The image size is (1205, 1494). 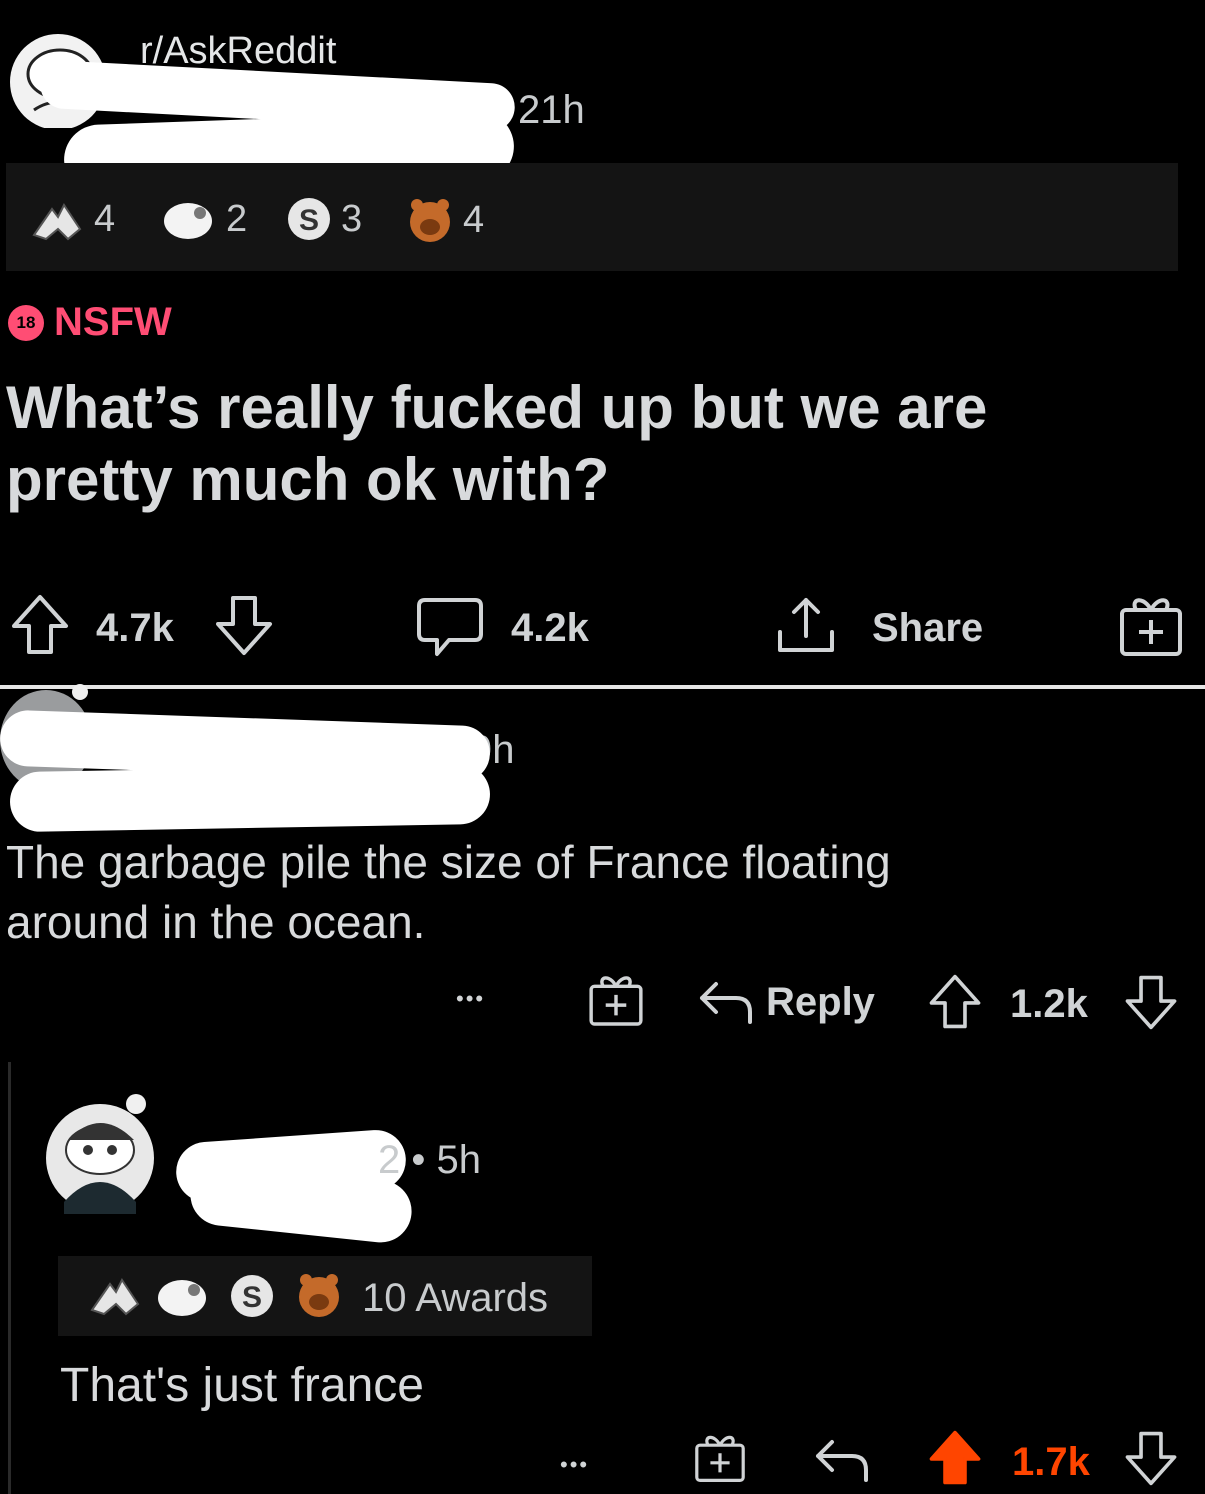 What do you see at coordinates (550, 628) in the screenshot?
I see `comment-count: 4.2k` at bounding box center [550, 628].